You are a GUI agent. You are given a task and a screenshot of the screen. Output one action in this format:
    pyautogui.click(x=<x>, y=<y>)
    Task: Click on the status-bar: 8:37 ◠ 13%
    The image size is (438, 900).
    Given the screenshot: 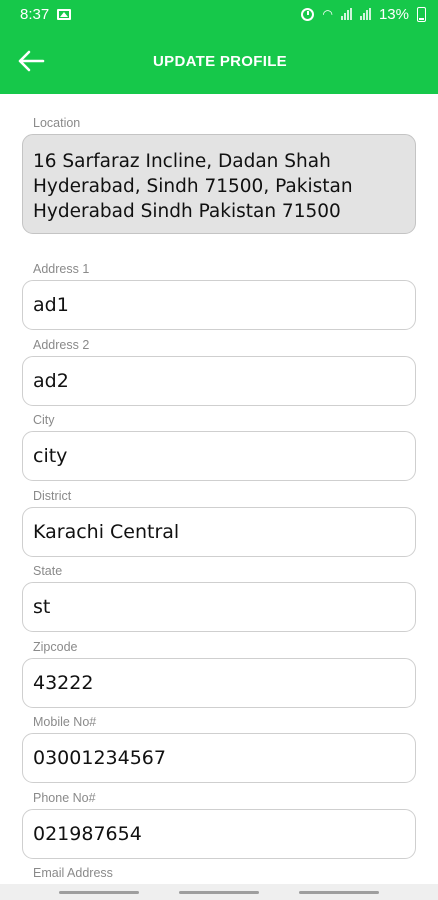 What is the action you would take?
    pyautogui.click(x=219, y=14)
    